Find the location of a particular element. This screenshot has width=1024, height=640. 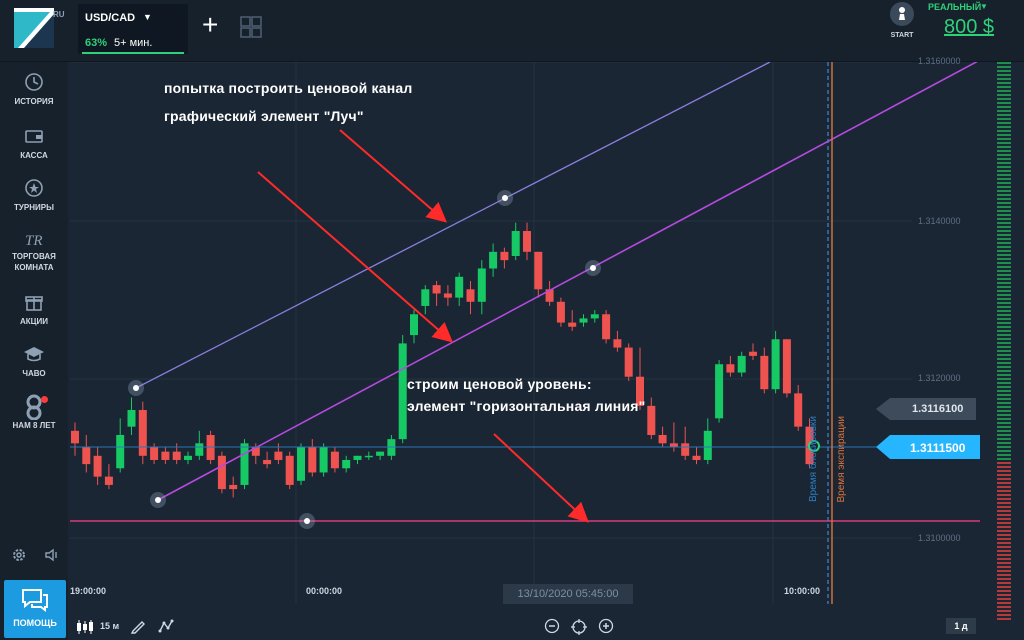

price-marker-grey: 1.3116100 is located at coordinates (926, 409).